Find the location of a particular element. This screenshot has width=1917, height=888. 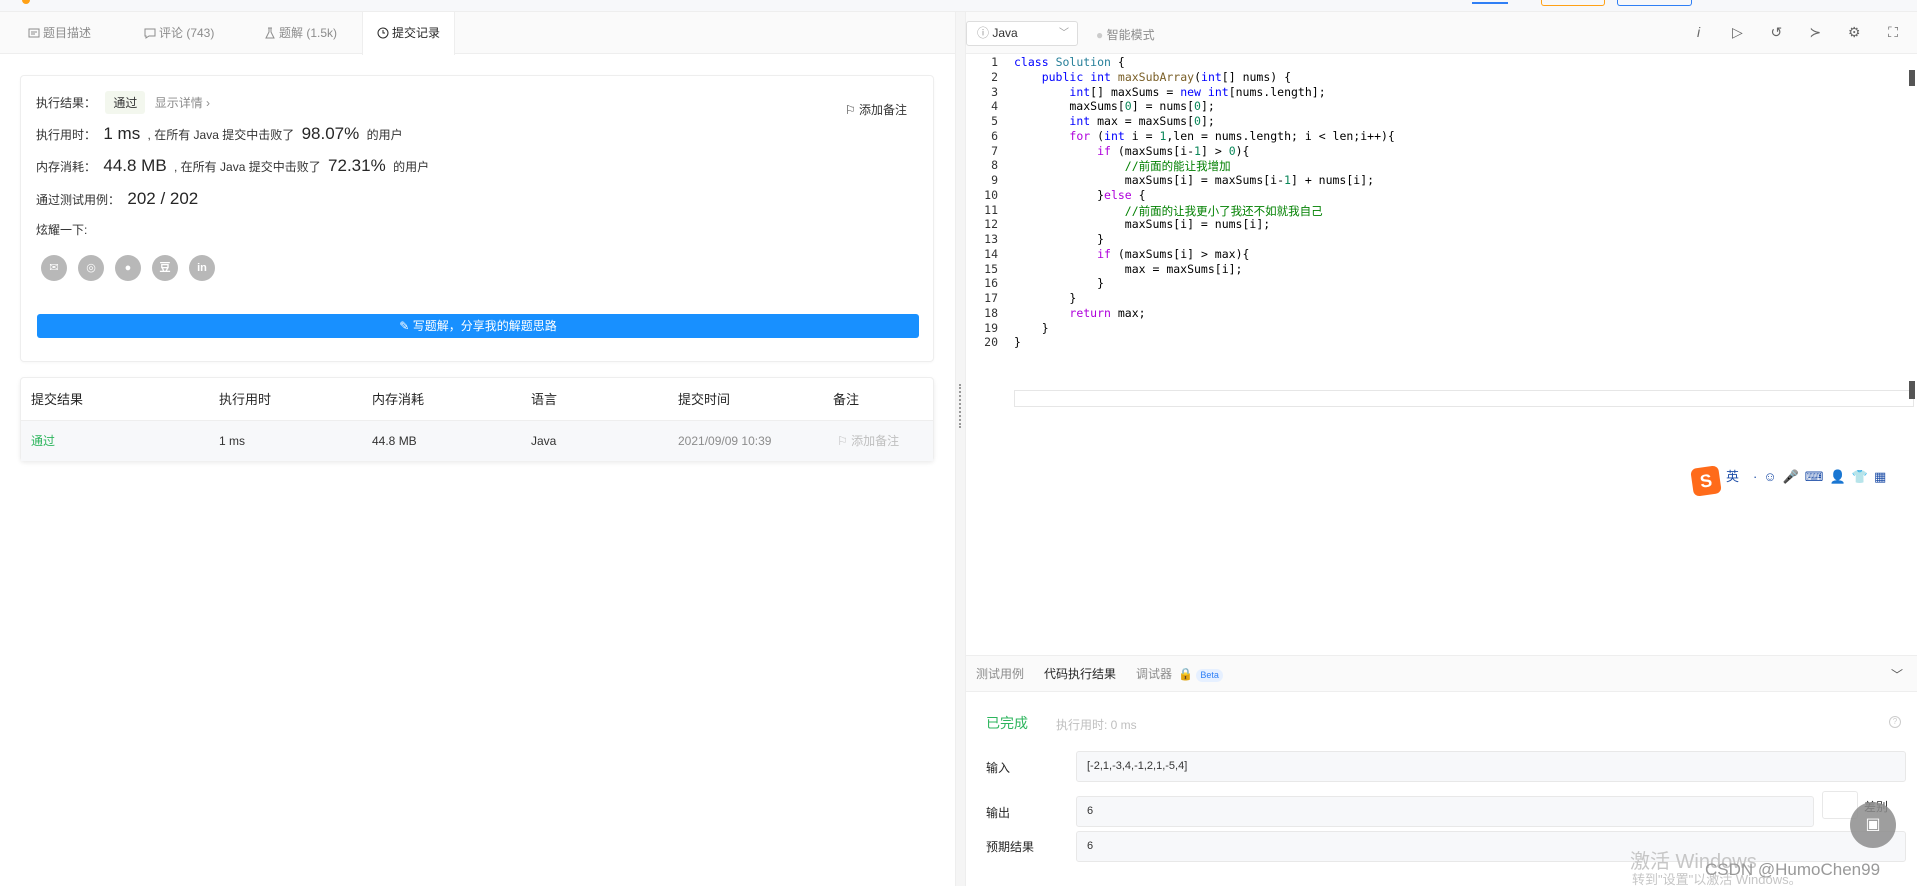

line-number: 17 is located at coordinates (991, 298).